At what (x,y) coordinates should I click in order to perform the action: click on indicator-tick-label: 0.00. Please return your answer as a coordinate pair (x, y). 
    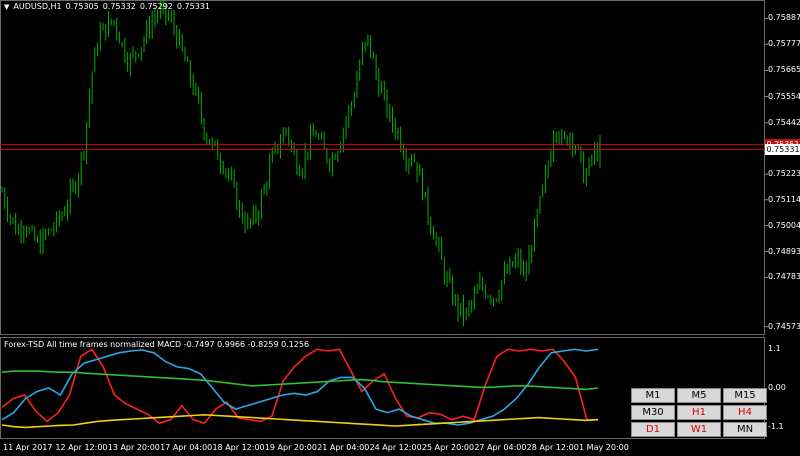
    Looking at the image, I should click on (777, 387).